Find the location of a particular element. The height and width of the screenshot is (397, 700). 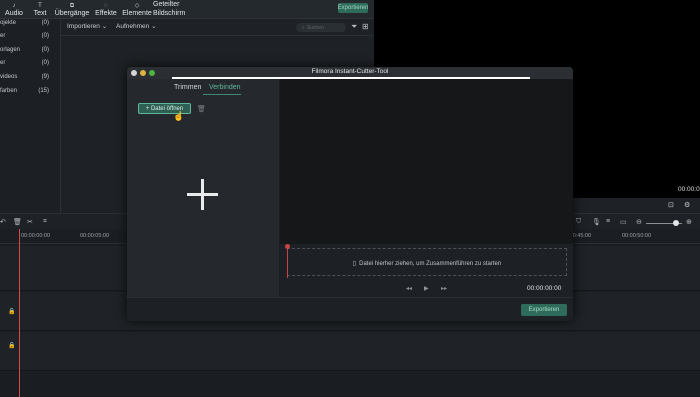

mouse-cursor-icon: ☝ is located at coordinates (179, 116).